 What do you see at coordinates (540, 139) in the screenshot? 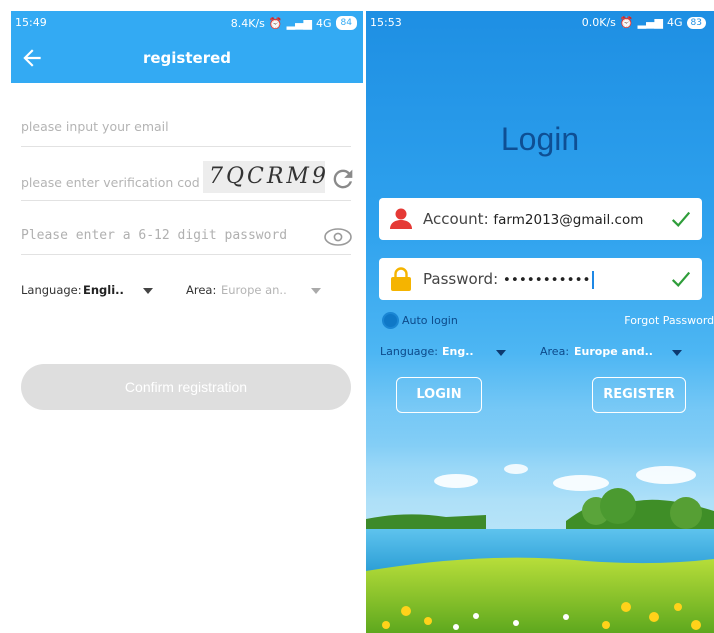
I see `page-title: Login` at bounding box center [540, 139].